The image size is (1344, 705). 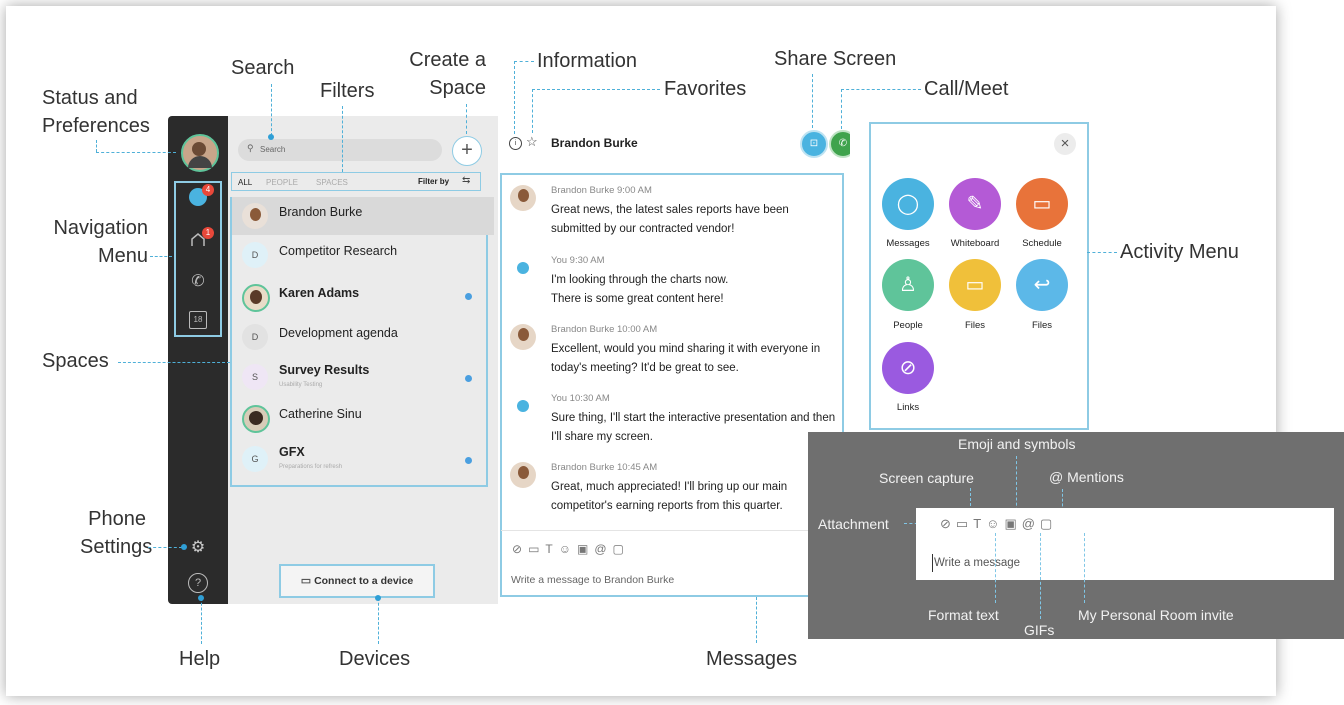 I want to click on leader-emoji, so click(x=1016, y=486).